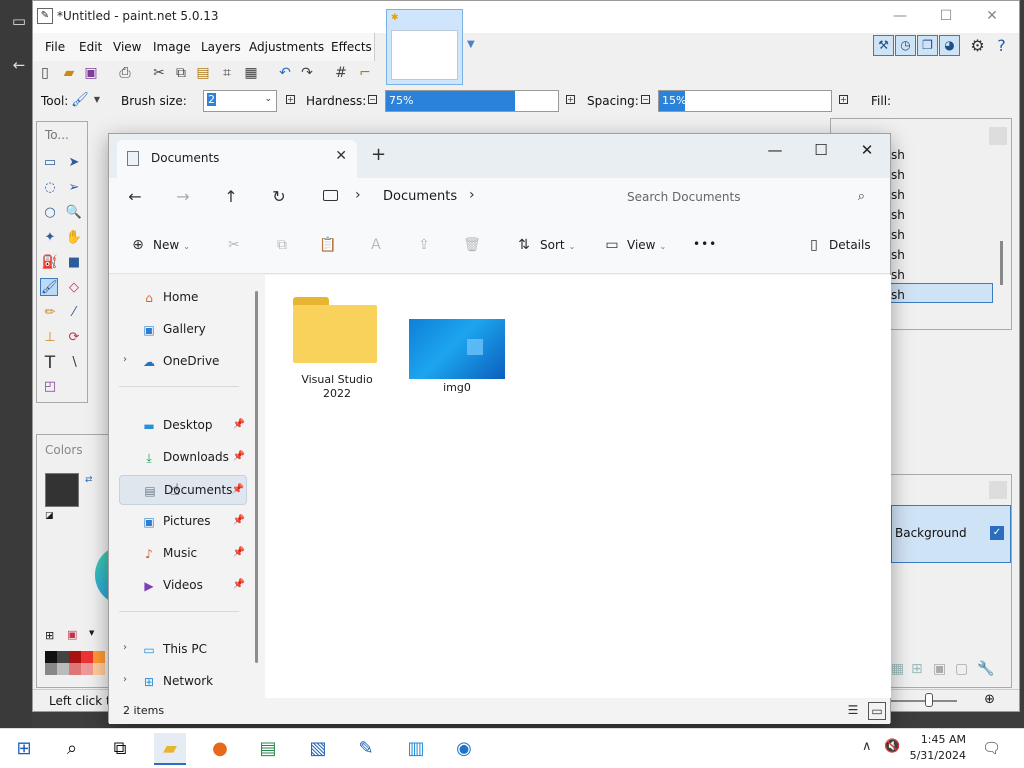  Describe the element at coordinates (50, 387) in the screenshot. I see `shapes-icon: ◰` at that location.